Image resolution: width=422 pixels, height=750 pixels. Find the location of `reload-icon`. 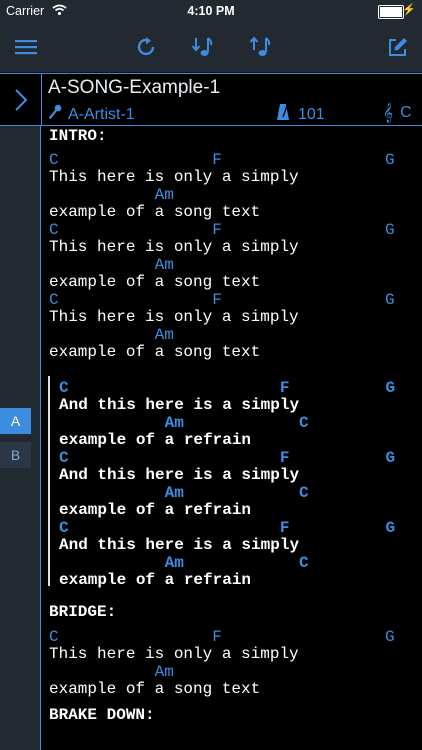

reload-icon is located at coordinates (146, 47).